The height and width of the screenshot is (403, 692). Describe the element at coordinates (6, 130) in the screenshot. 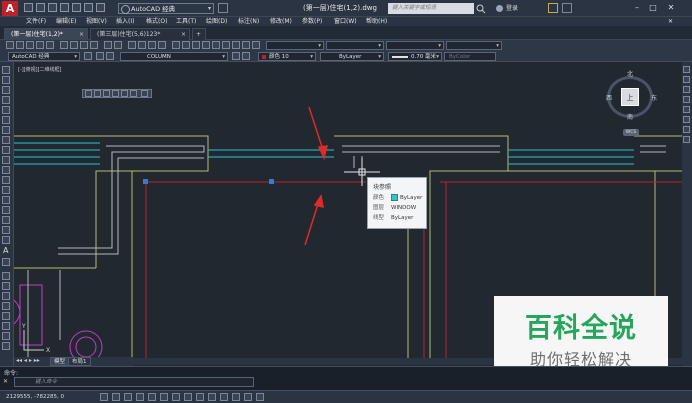

I see `circle-icon` at that location.